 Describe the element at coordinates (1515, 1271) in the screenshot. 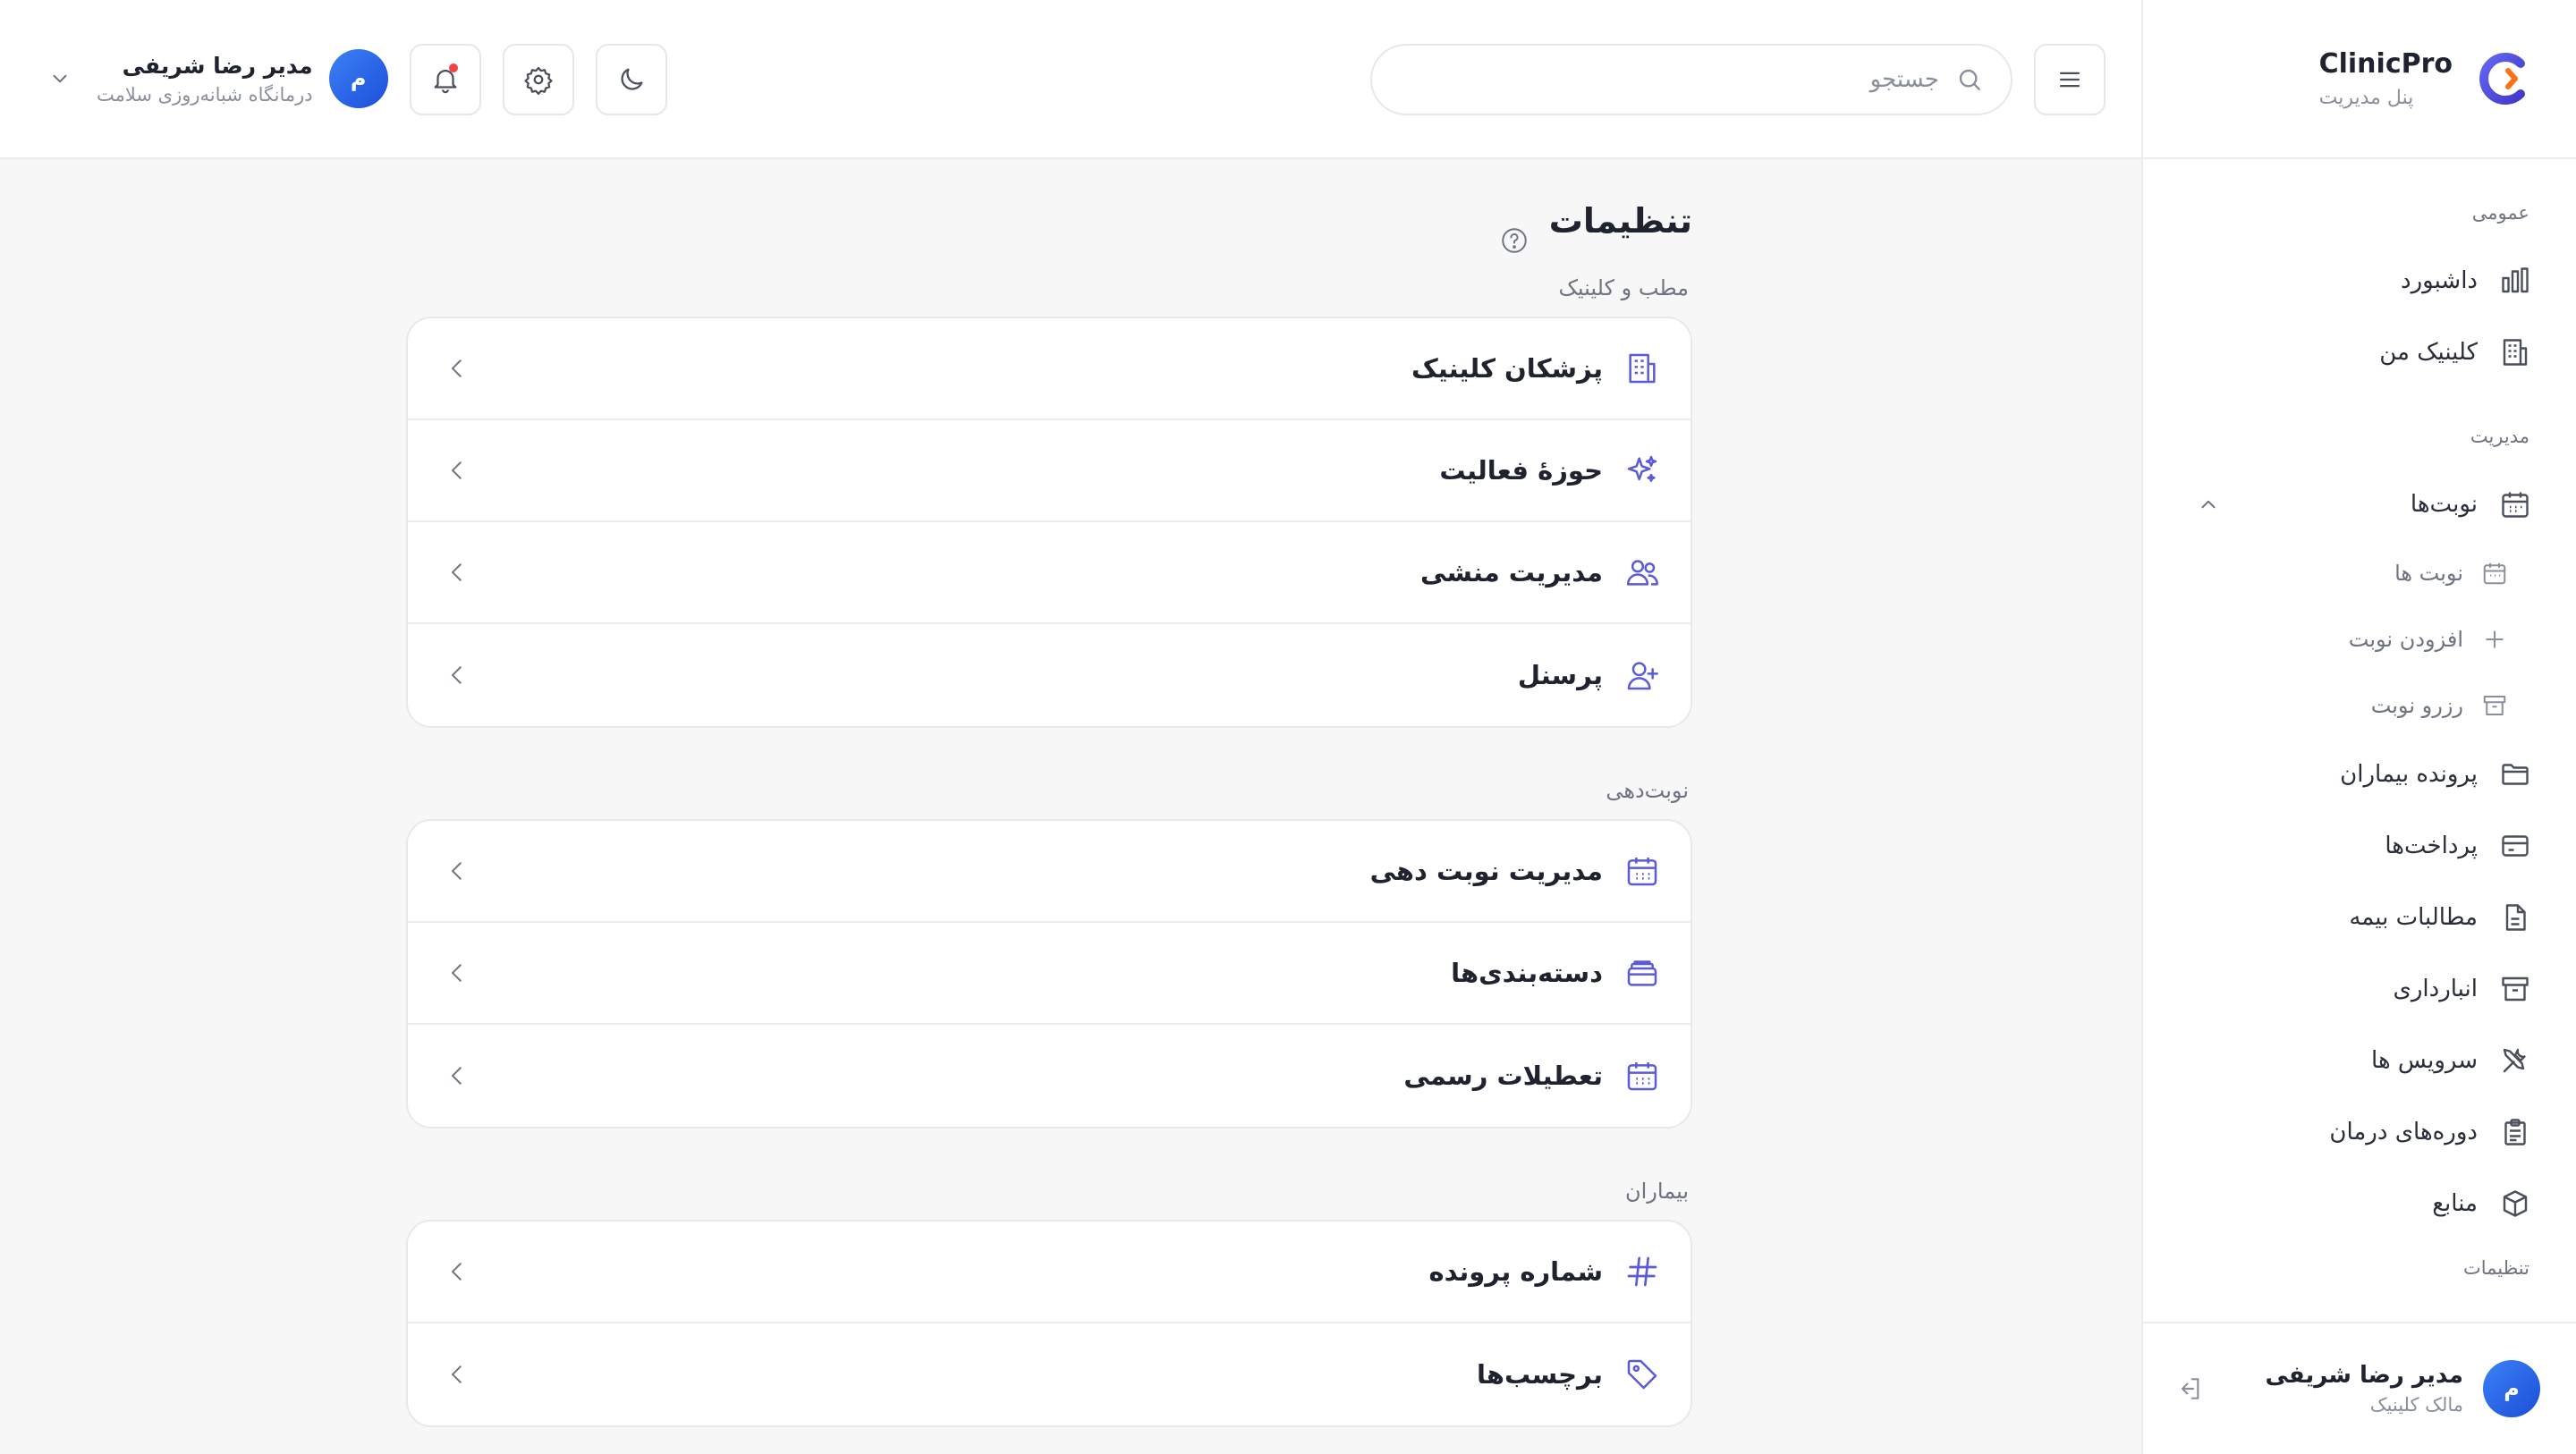

I see `settings-row-label: شماره پرونده` at that location.